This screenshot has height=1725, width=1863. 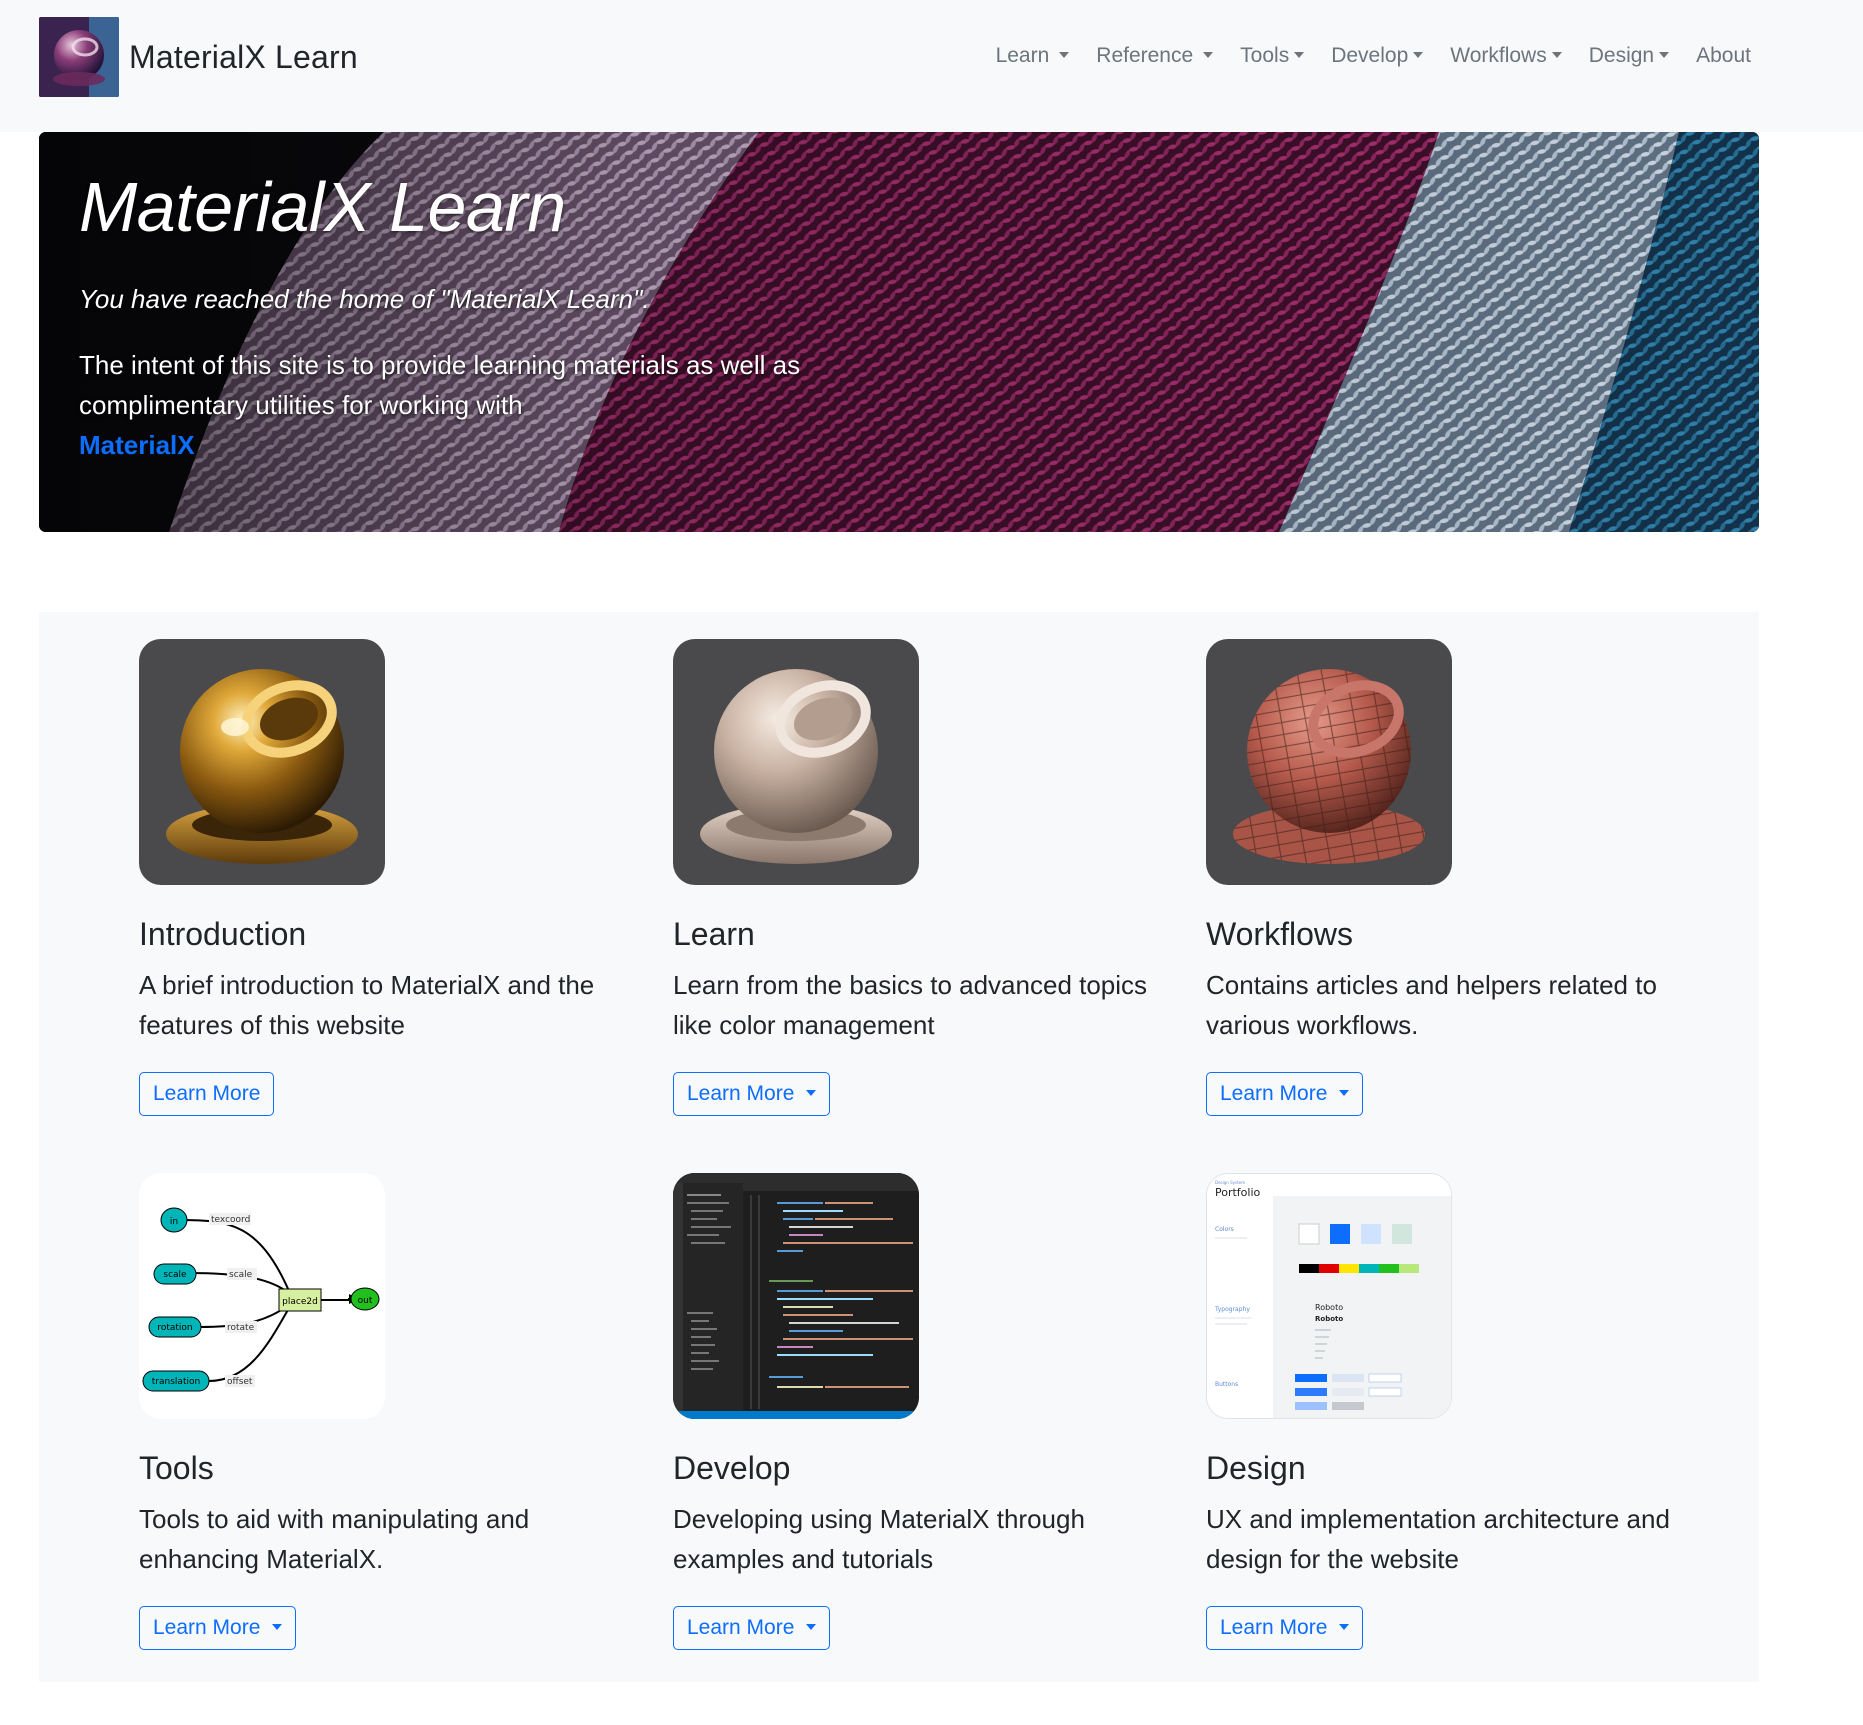 I want to click on font-sample-roboto-bold: Roboto, so click(x=1329, y=1319).